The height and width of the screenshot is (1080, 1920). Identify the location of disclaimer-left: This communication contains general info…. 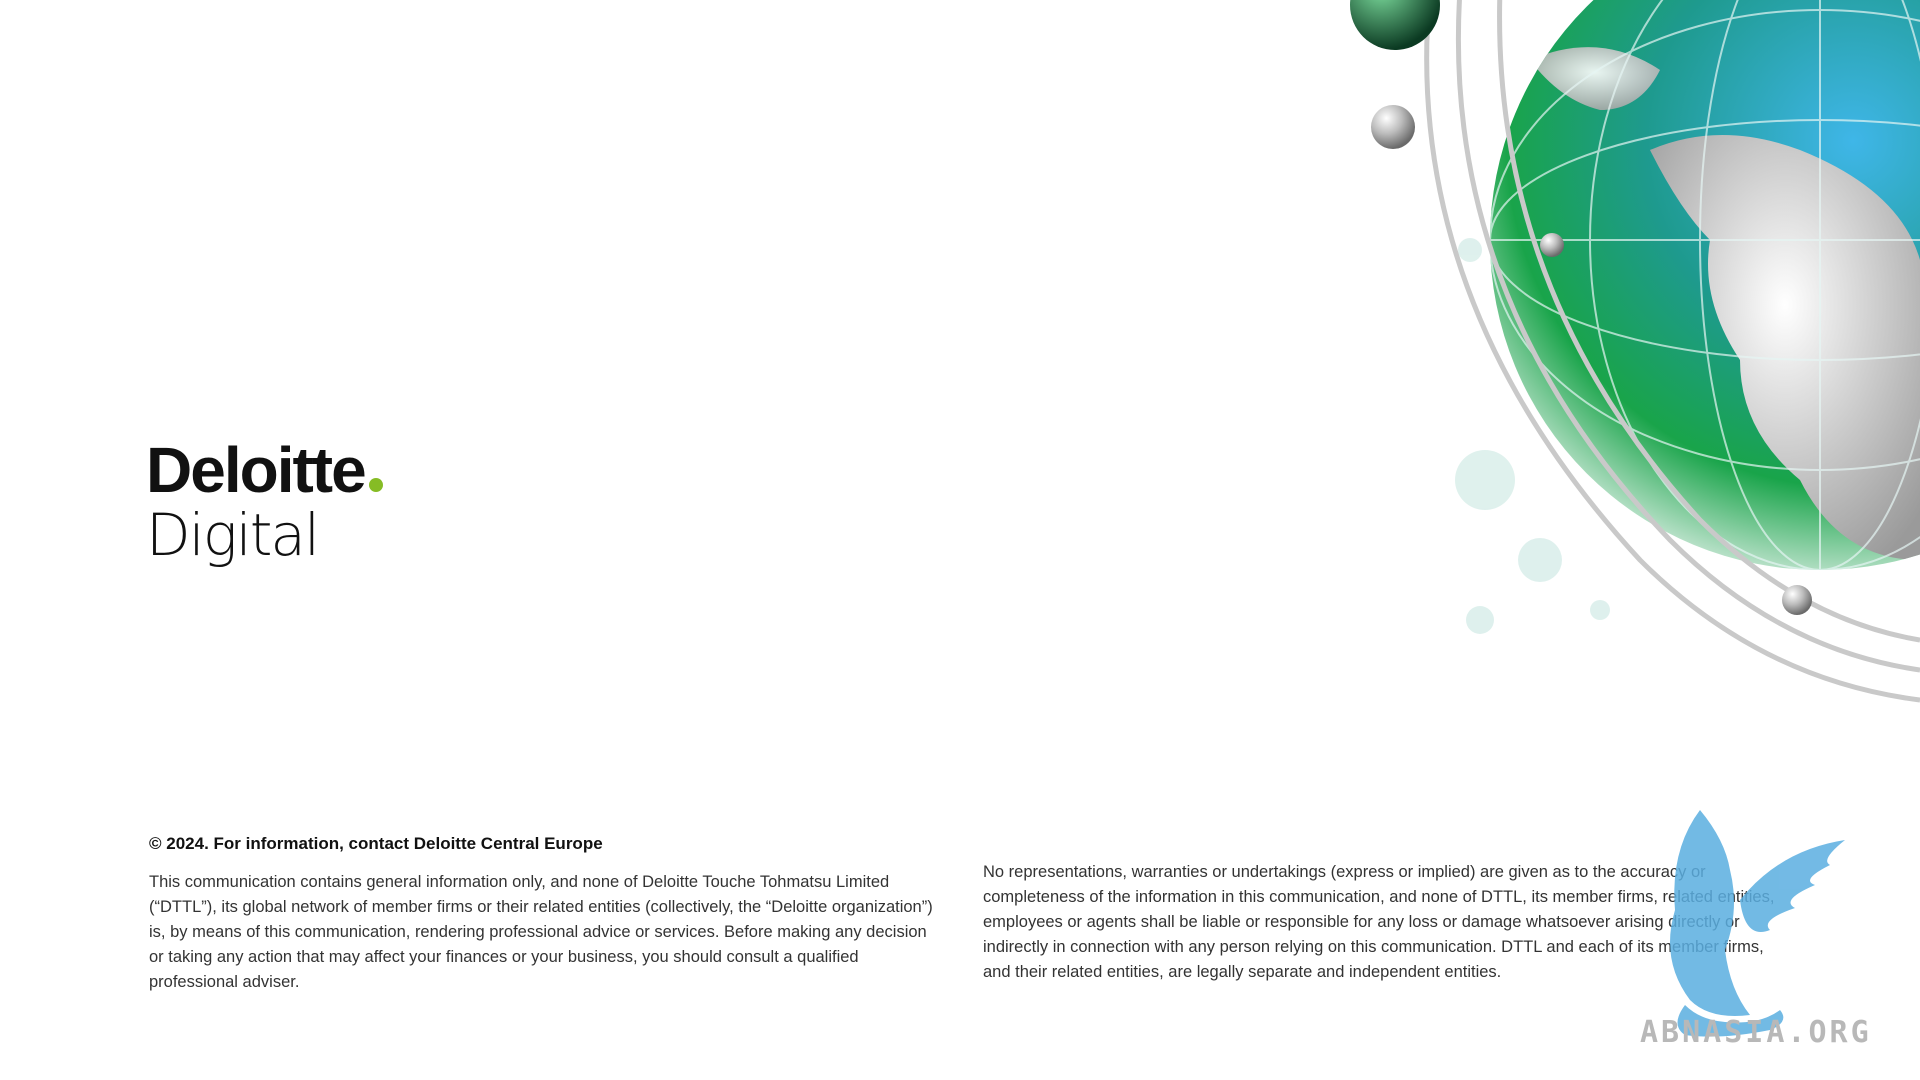
(541, 932).